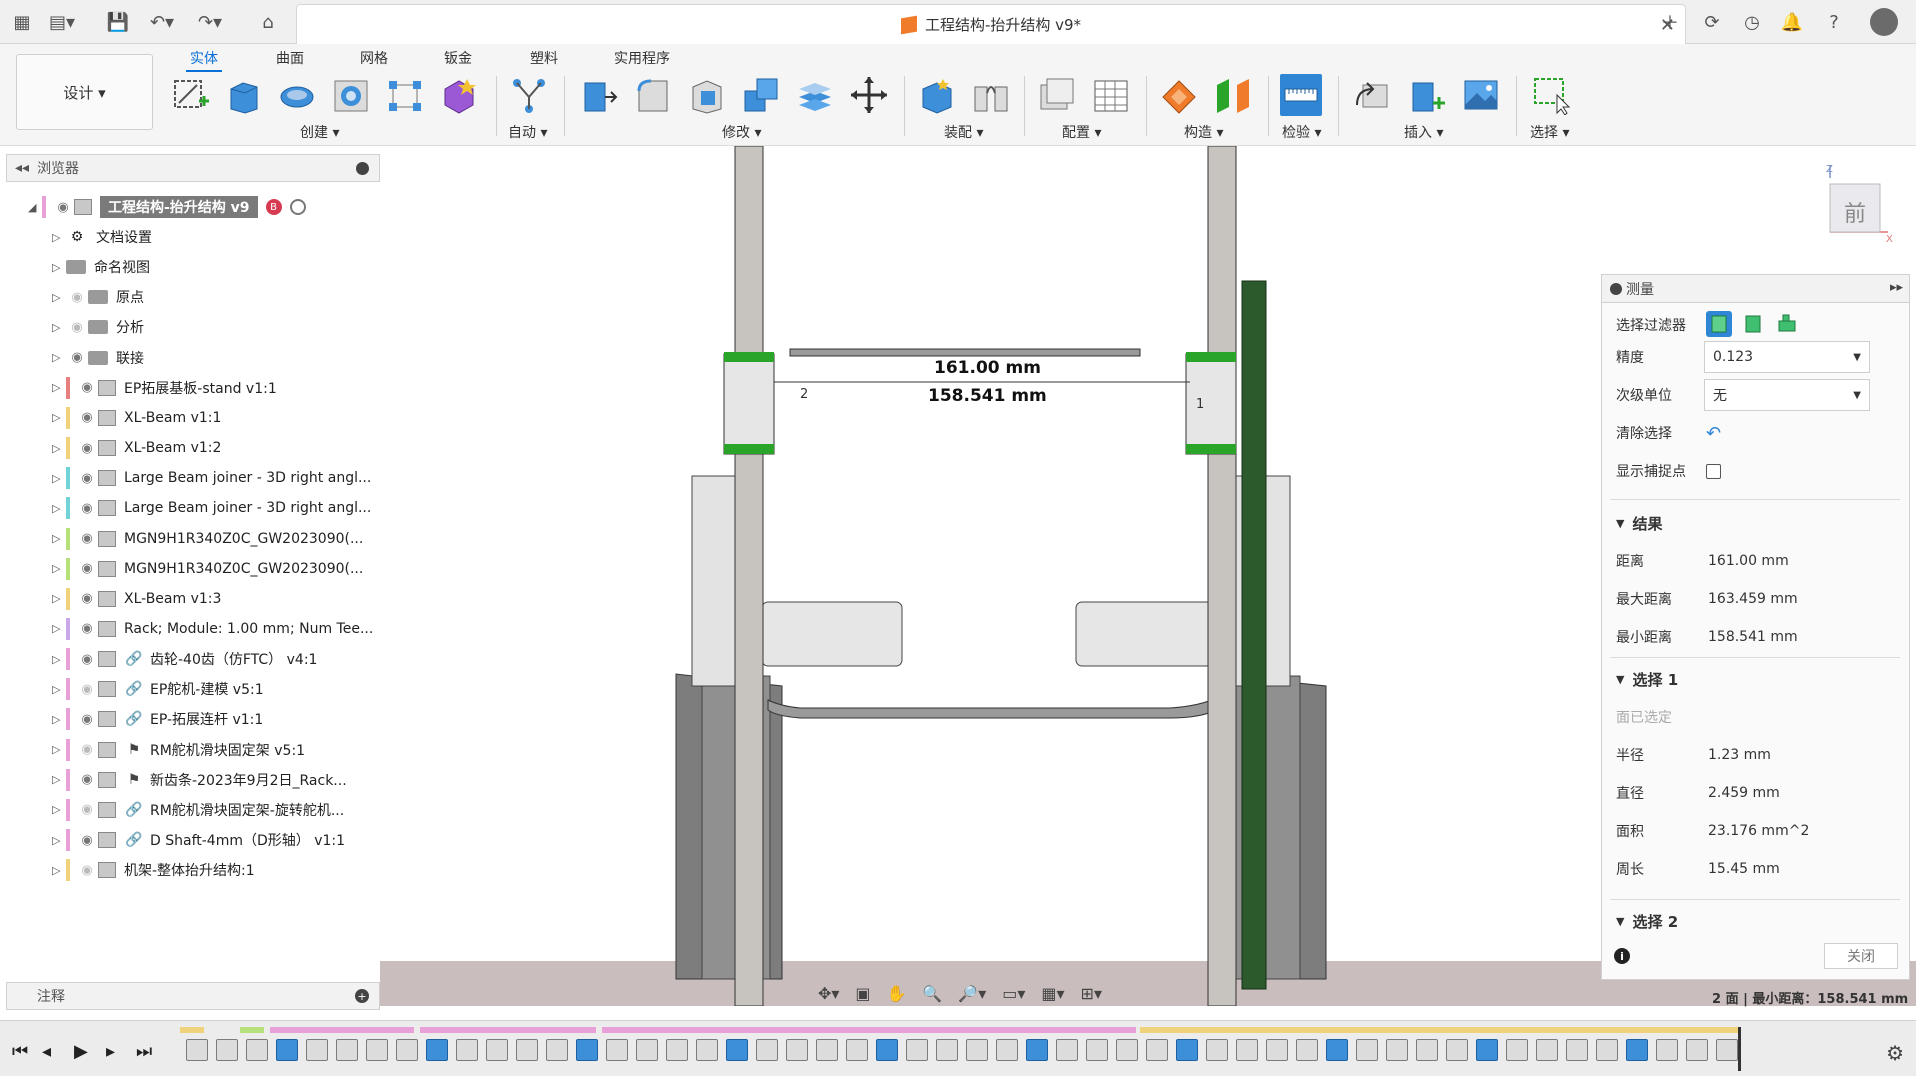 The image size is (1916, 1076). I want to click on select-box-icon, so click(1551, 95).